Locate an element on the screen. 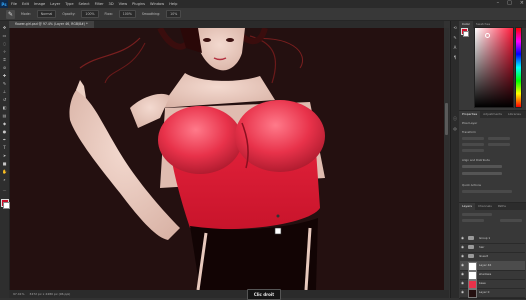 Image resolution: width=526 pixels, height=300 pixels. menu-view: View is located at coordinates (123, 4).